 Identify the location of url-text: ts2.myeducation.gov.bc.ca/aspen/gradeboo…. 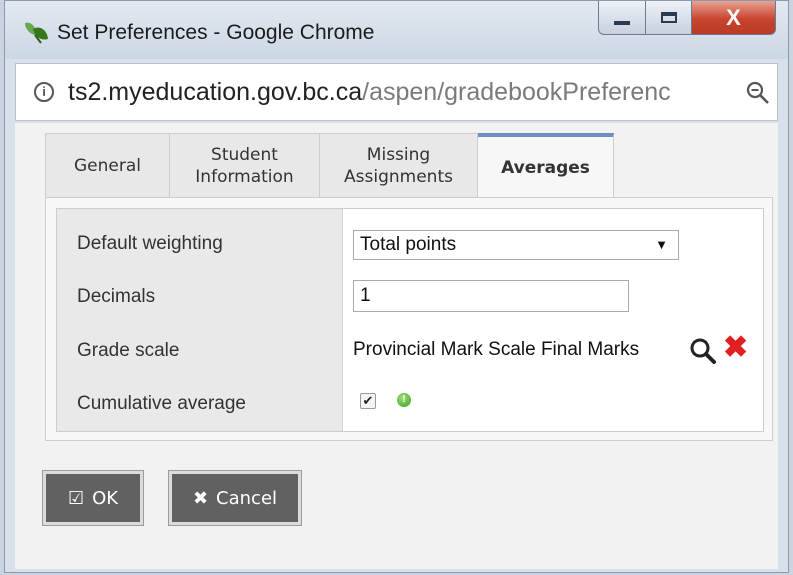
(408, 92).